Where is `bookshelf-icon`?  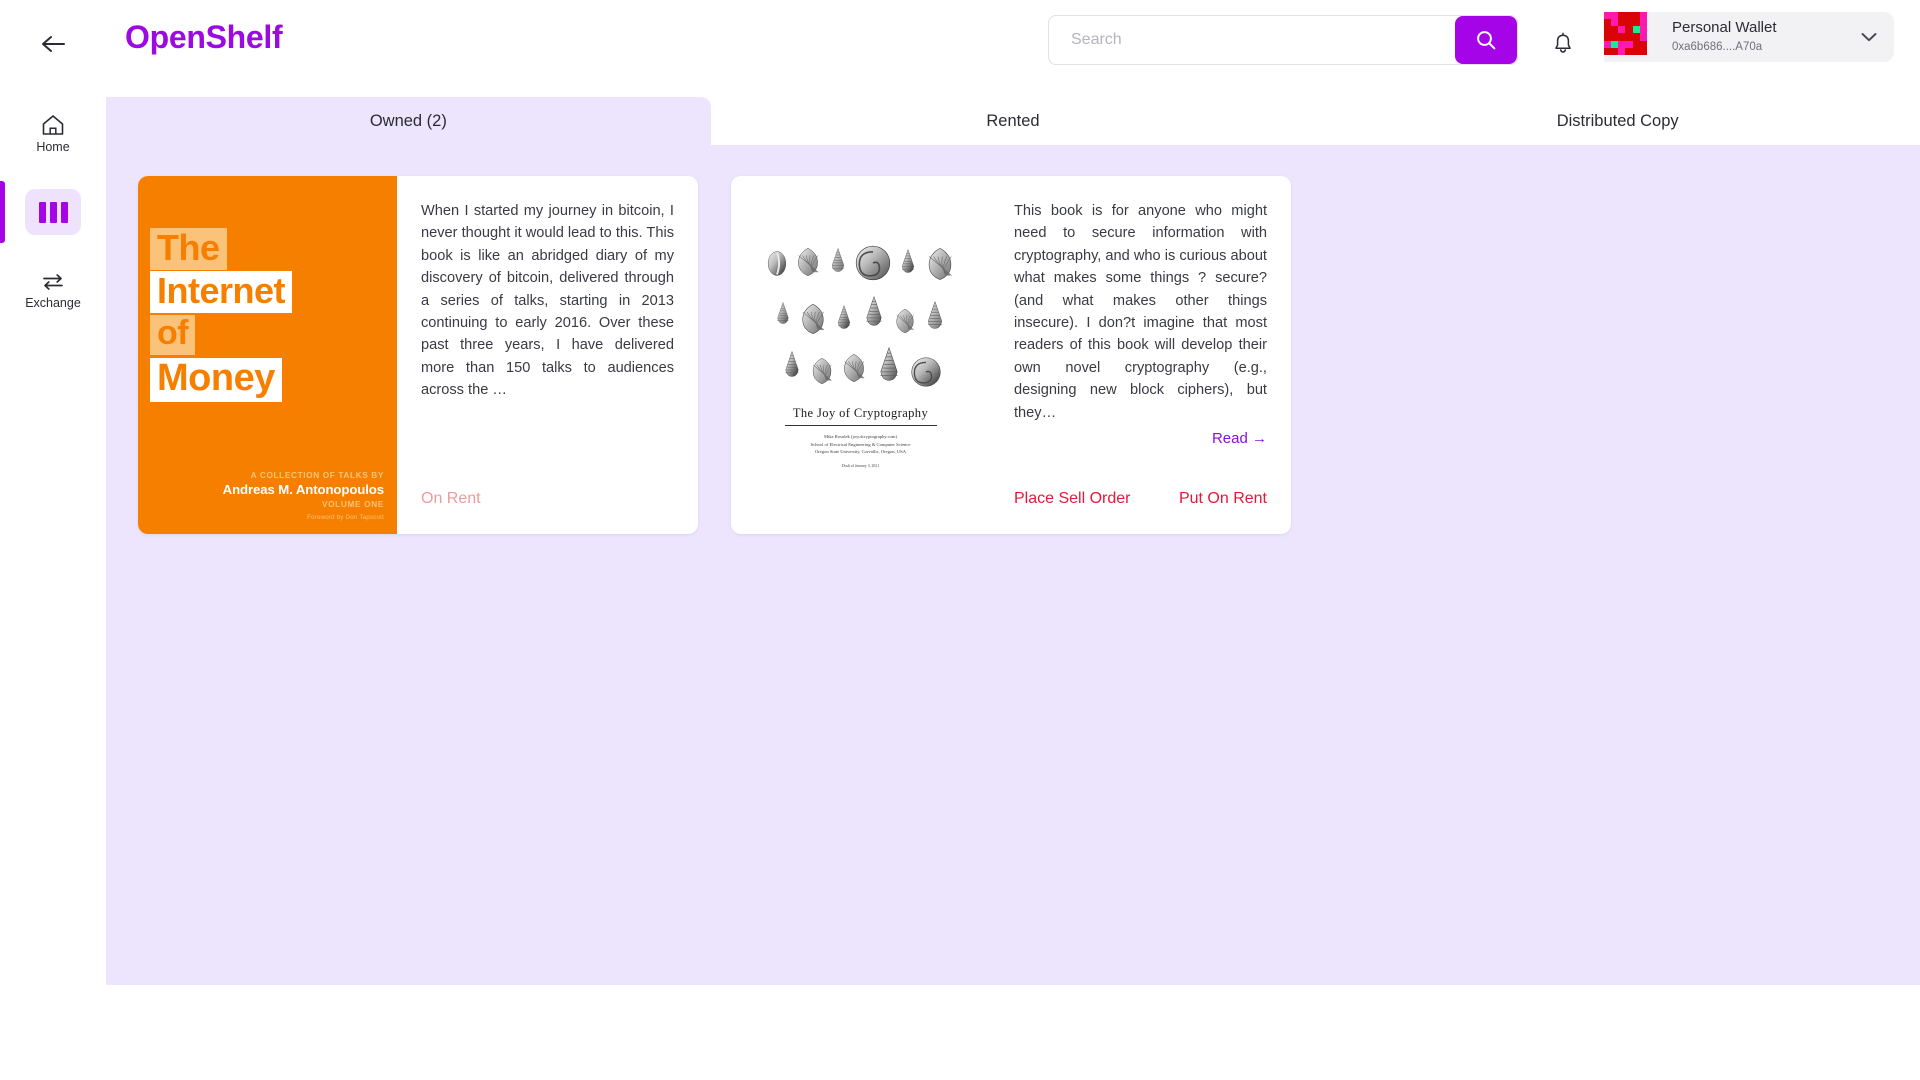 bookshelf-icon is located at coordinates (53, 212).